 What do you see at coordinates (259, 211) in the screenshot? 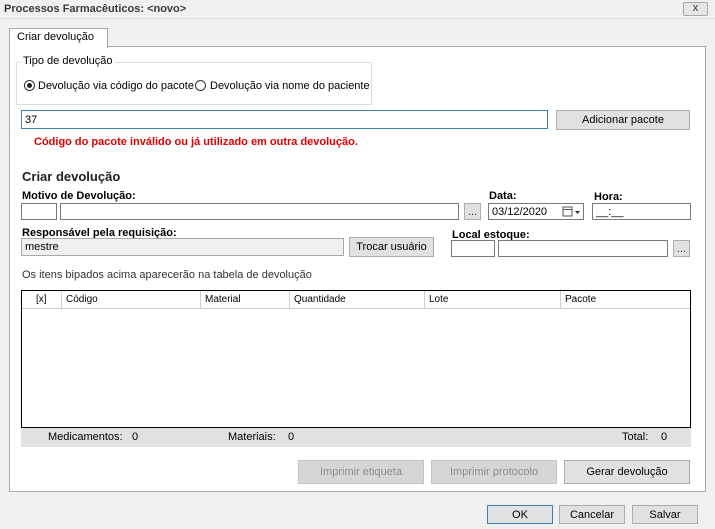
I see `motivo-description-input` at bounding box center [259, 211].